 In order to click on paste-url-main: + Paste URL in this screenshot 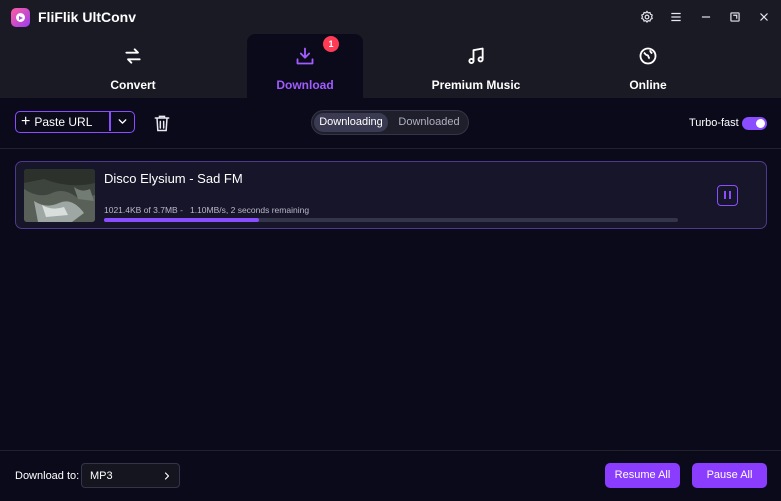, I will do `click(63, 121)`.